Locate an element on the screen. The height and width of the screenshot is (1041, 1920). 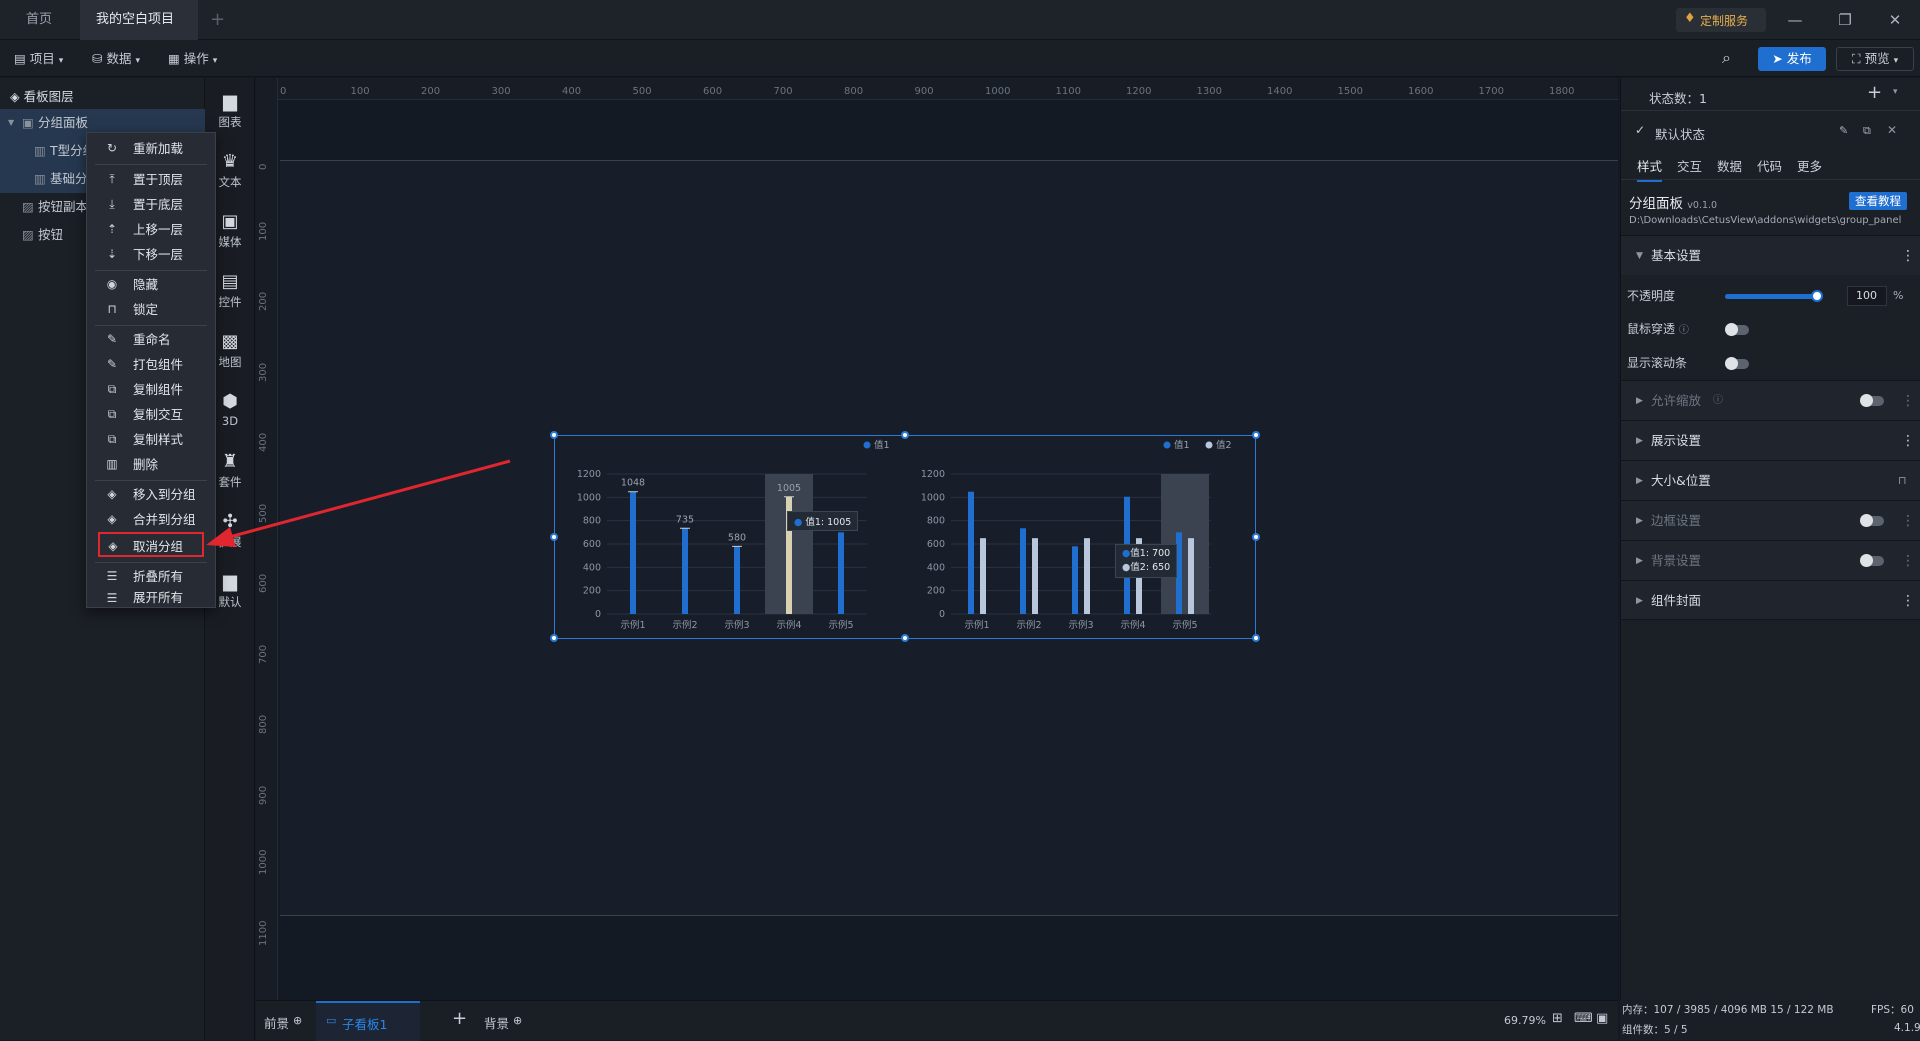
section-component-cover: ▶ 组件封面 ⋮ is located at coordinates (1770, 600).